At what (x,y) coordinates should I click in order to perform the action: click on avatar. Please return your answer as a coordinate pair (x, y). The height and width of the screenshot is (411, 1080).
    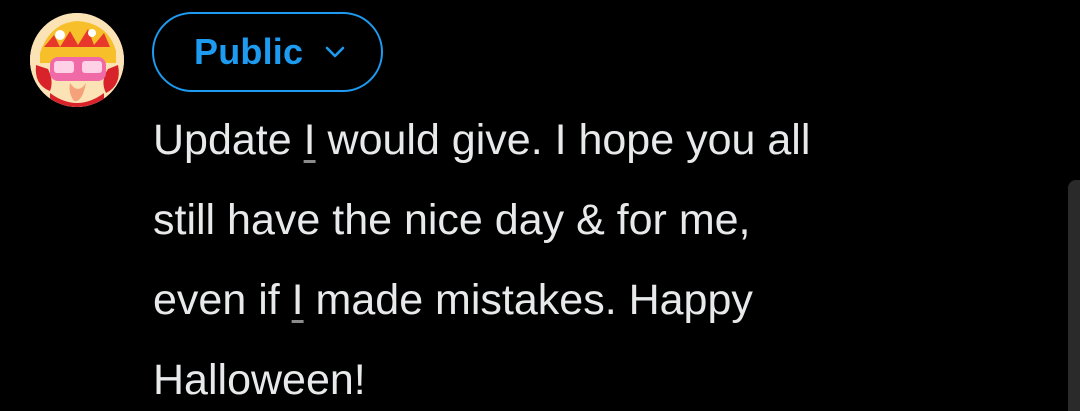
    Looking at the image, I should click on (77, 60).